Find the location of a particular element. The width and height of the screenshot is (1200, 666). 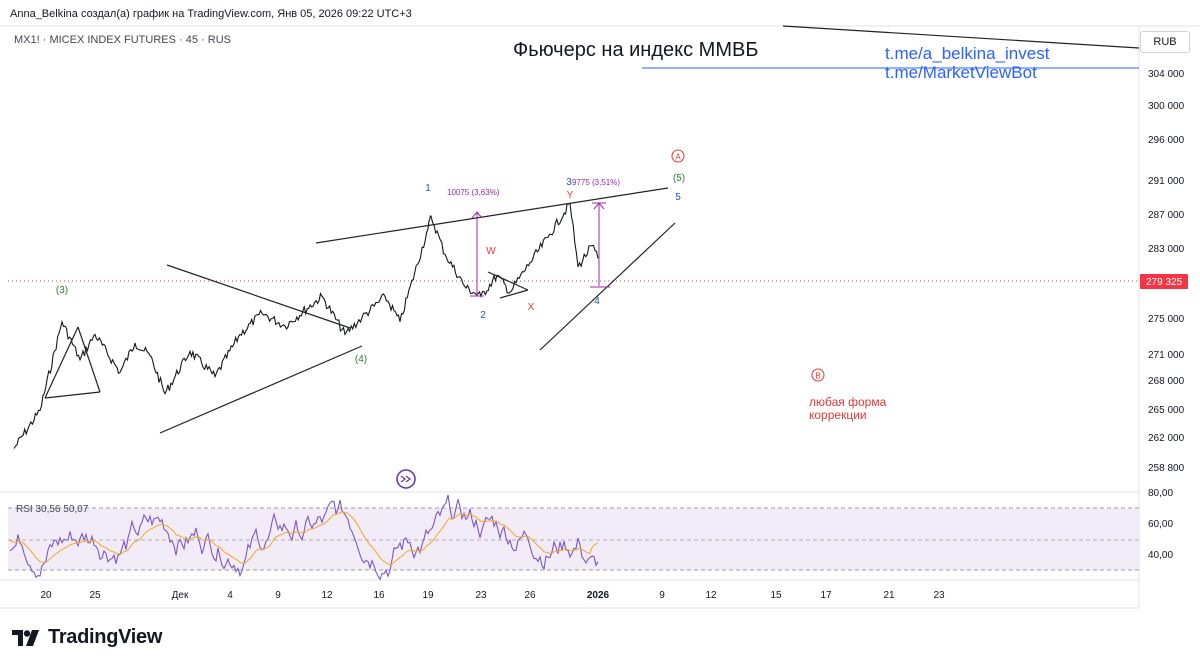

x-tick-label: 4 is located at coordinates (230, 595).